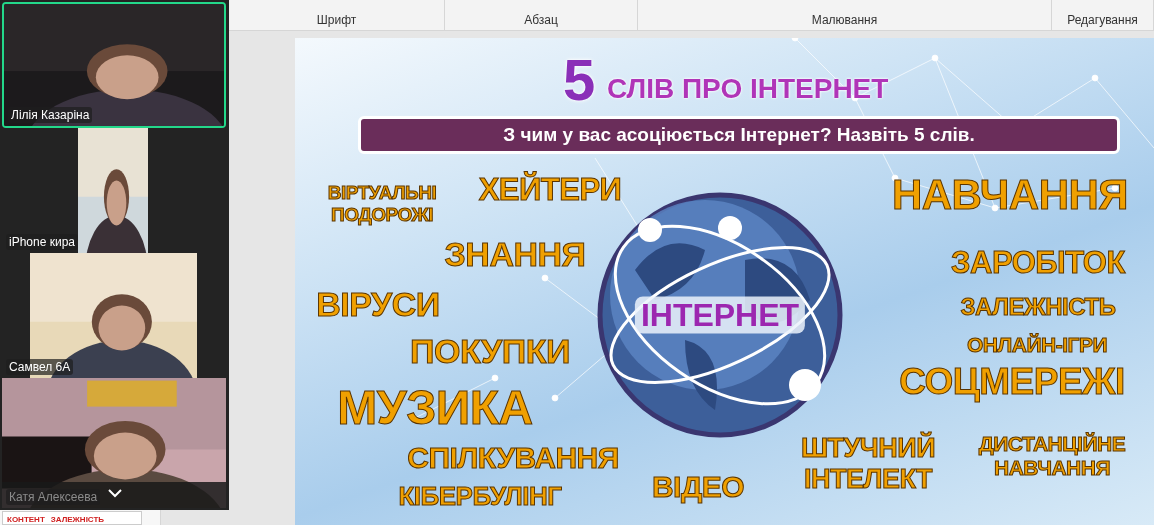 The height and width of the screenshot is (525, 1154). Describe the element at coordinates (1038, 307) in the screenshot. I see `word-cloud-word: ЗАЛЕЖНІСТЬ` at that location.